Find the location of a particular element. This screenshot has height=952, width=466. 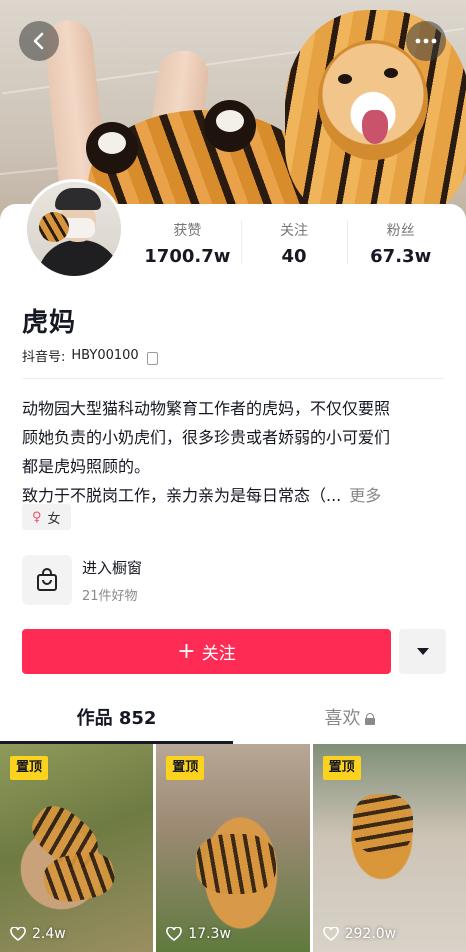

stat-following: 关注 40 is located at coordinates (294, 244).